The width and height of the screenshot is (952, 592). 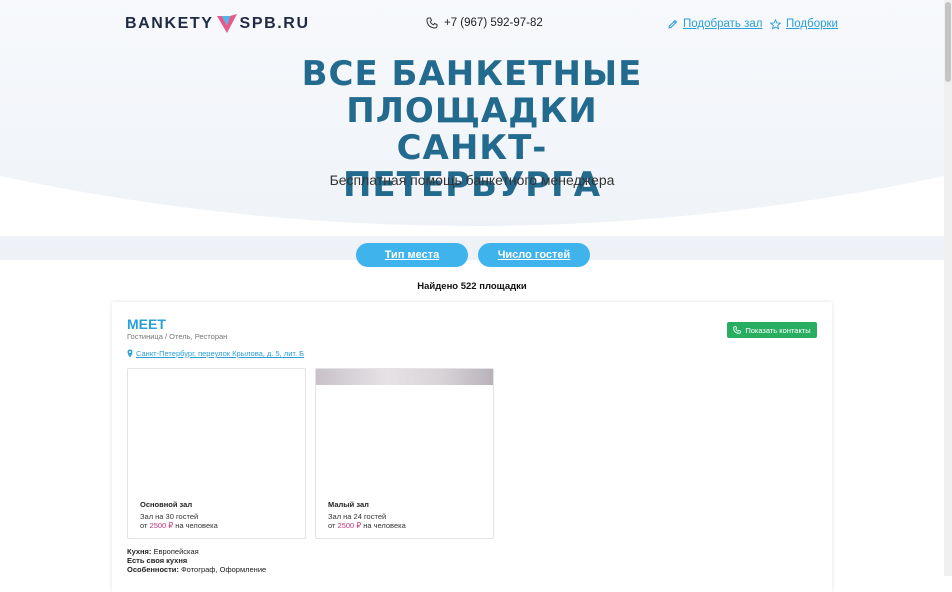 I want to click on hero-title-line: ВСЕ БАНКЕТНЫЕ, so click(x=472, y=74).